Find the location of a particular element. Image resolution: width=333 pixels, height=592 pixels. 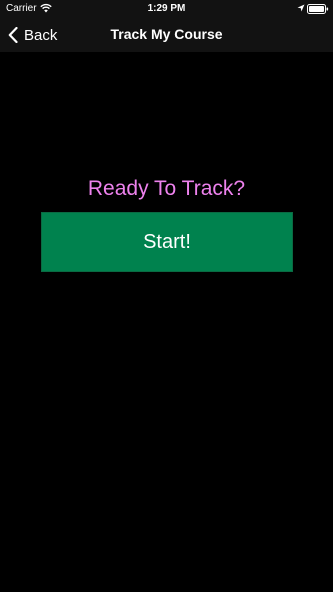

ready-prompt: Ready To Track? is located at coordinates (166, 188).